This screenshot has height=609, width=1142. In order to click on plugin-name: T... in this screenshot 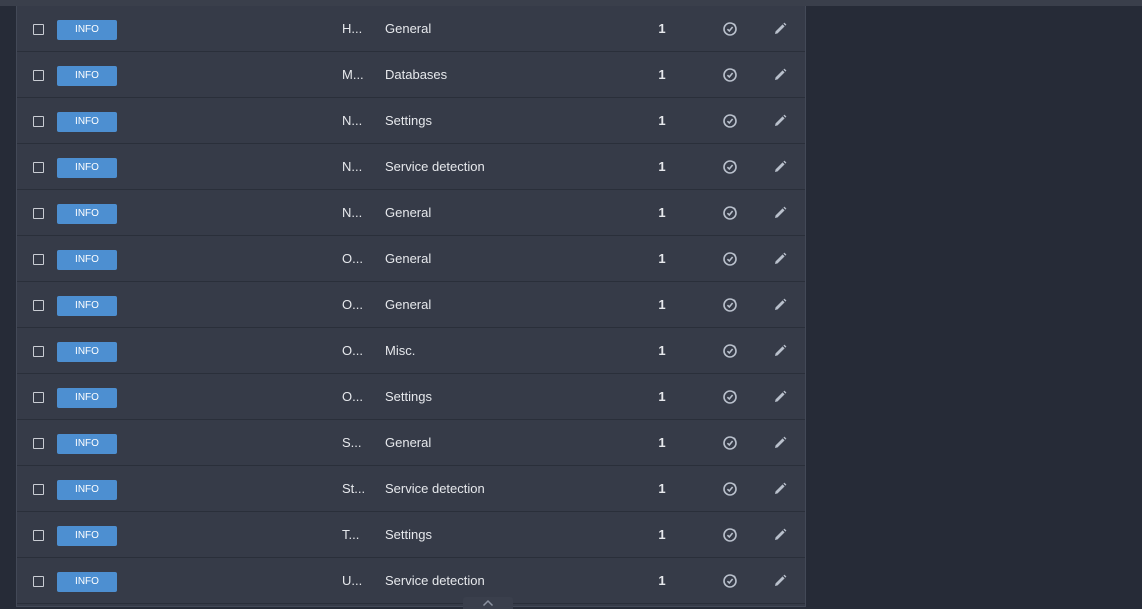, I will do `click(351, 534)`.